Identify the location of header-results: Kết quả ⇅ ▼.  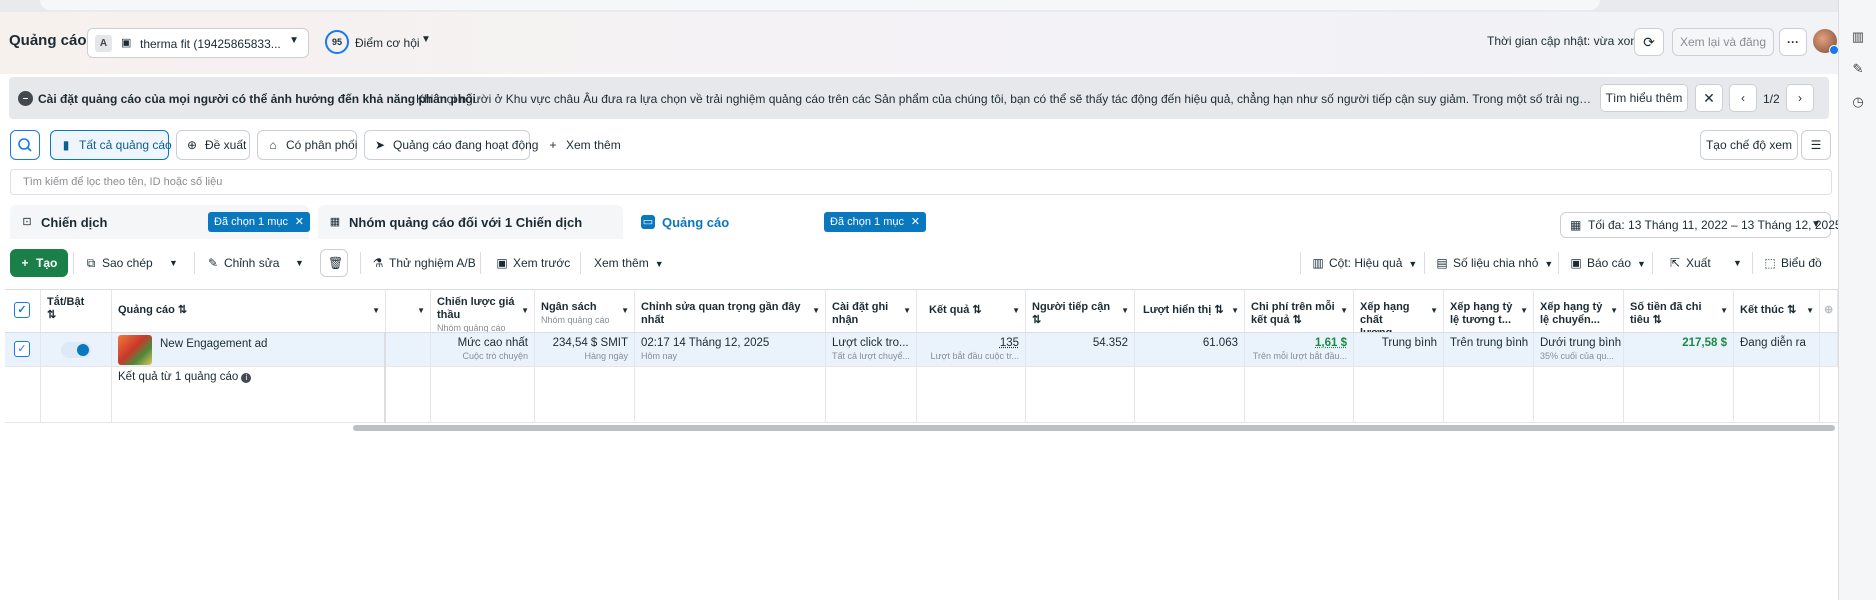
(971, 311).